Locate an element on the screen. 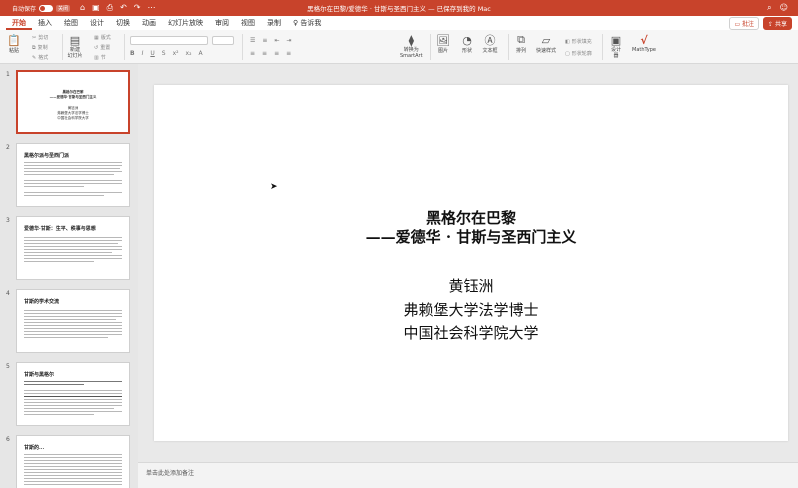  tab-draw: 绘图 is located at coordinates (71, 23).